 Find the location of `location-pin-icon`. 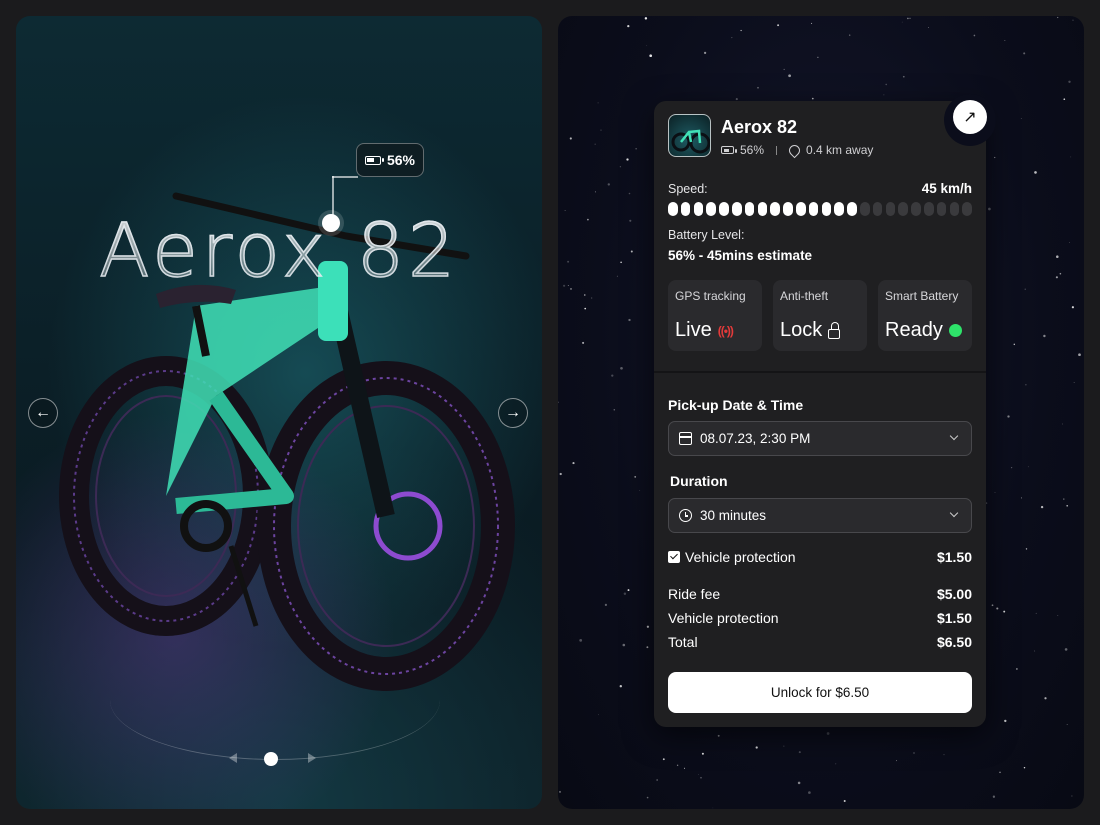

location-pin-icon is located at coordinates (794, 150).